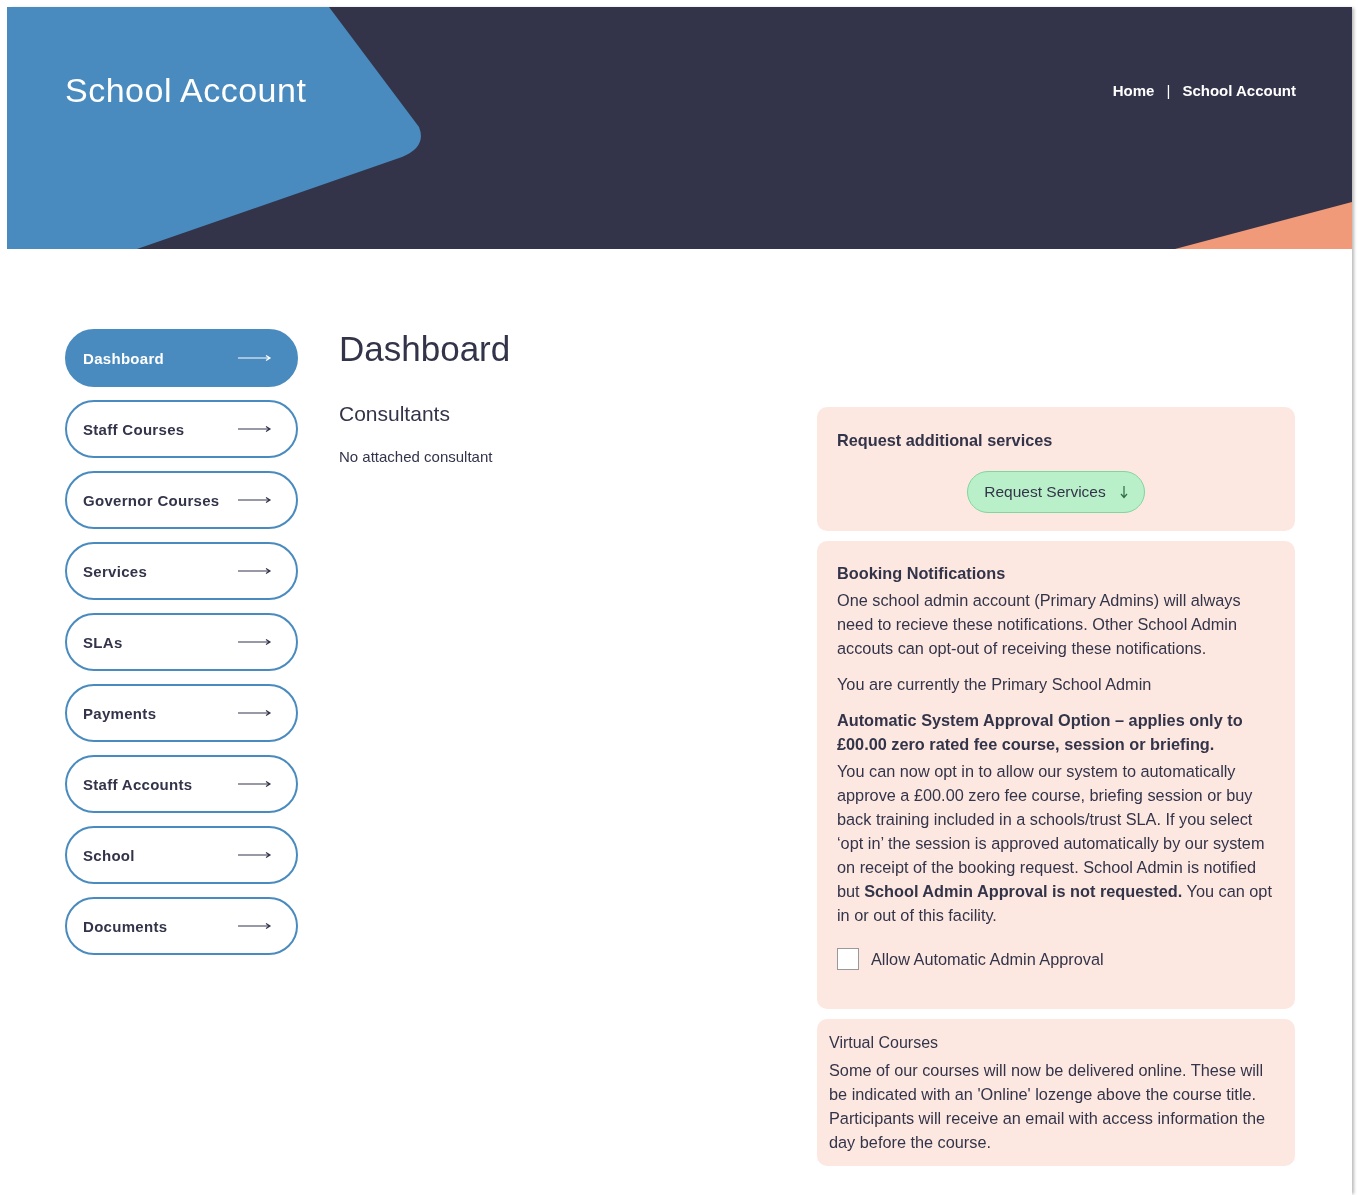 The image size is (1358, 1195). Describe the element at coordinates (1123, 492) in the screenshot. I see `down-arrow-icon` at that location.